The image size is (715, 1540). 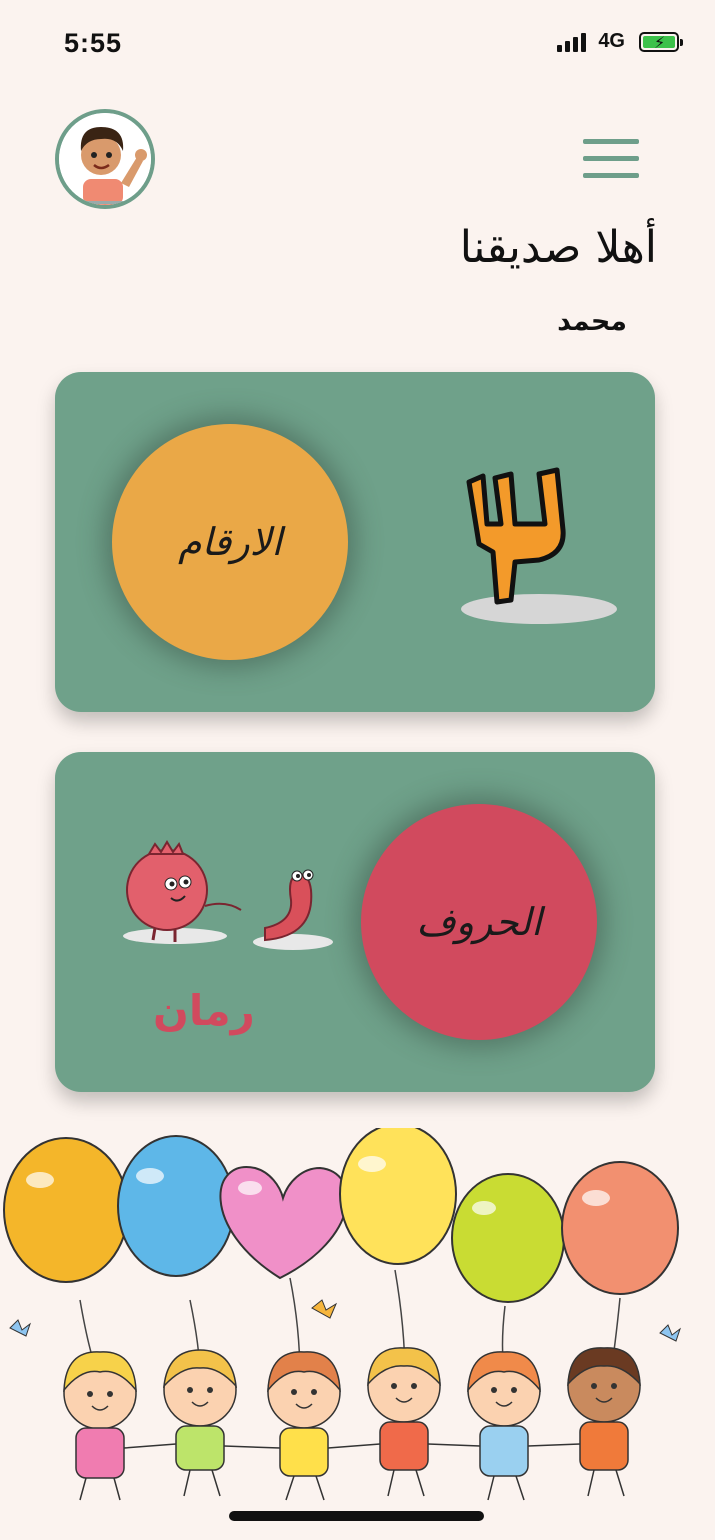 I want to click on avatar, so click(x=105, y=159).